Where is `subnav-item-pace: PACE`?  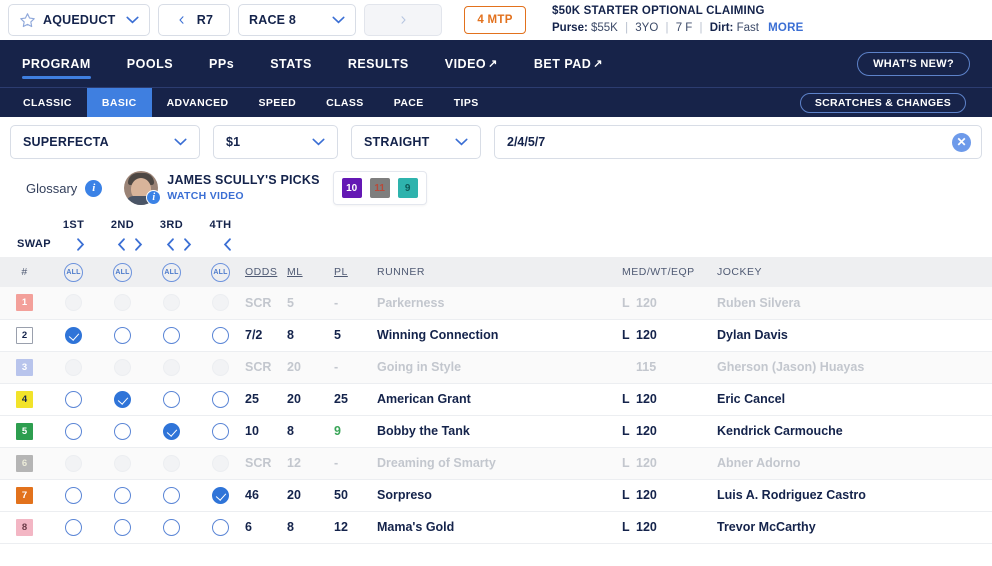
subnav-item-pace: PACE is located at coordinates (409, 102).